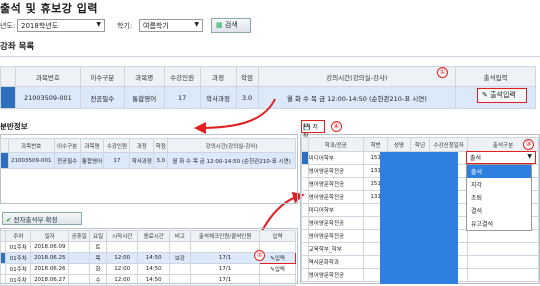 This screenshot has width=540, height=286. Describe the element at coordinates (9, 220) in the screenshot. I see `check-icon: ✔` at that location.